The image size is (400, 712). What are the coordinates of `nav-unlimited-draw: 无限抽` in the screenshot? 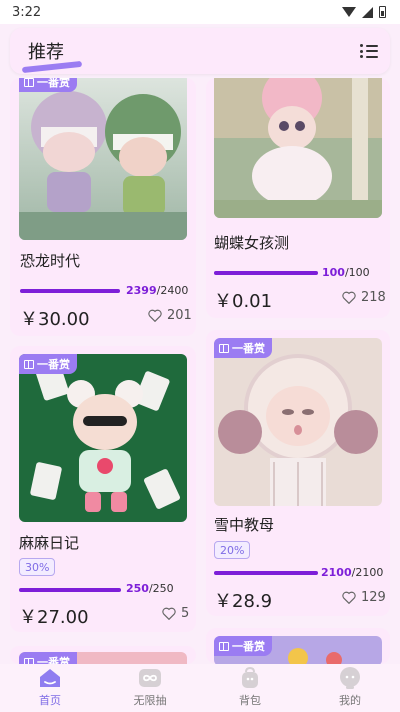 It's located at (150, 687).